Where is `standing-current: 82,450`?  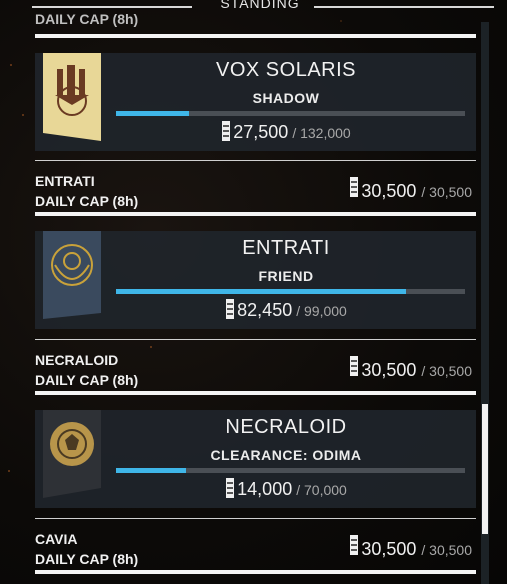 standing-current: 82,450 is located at coordinates (265, 310).